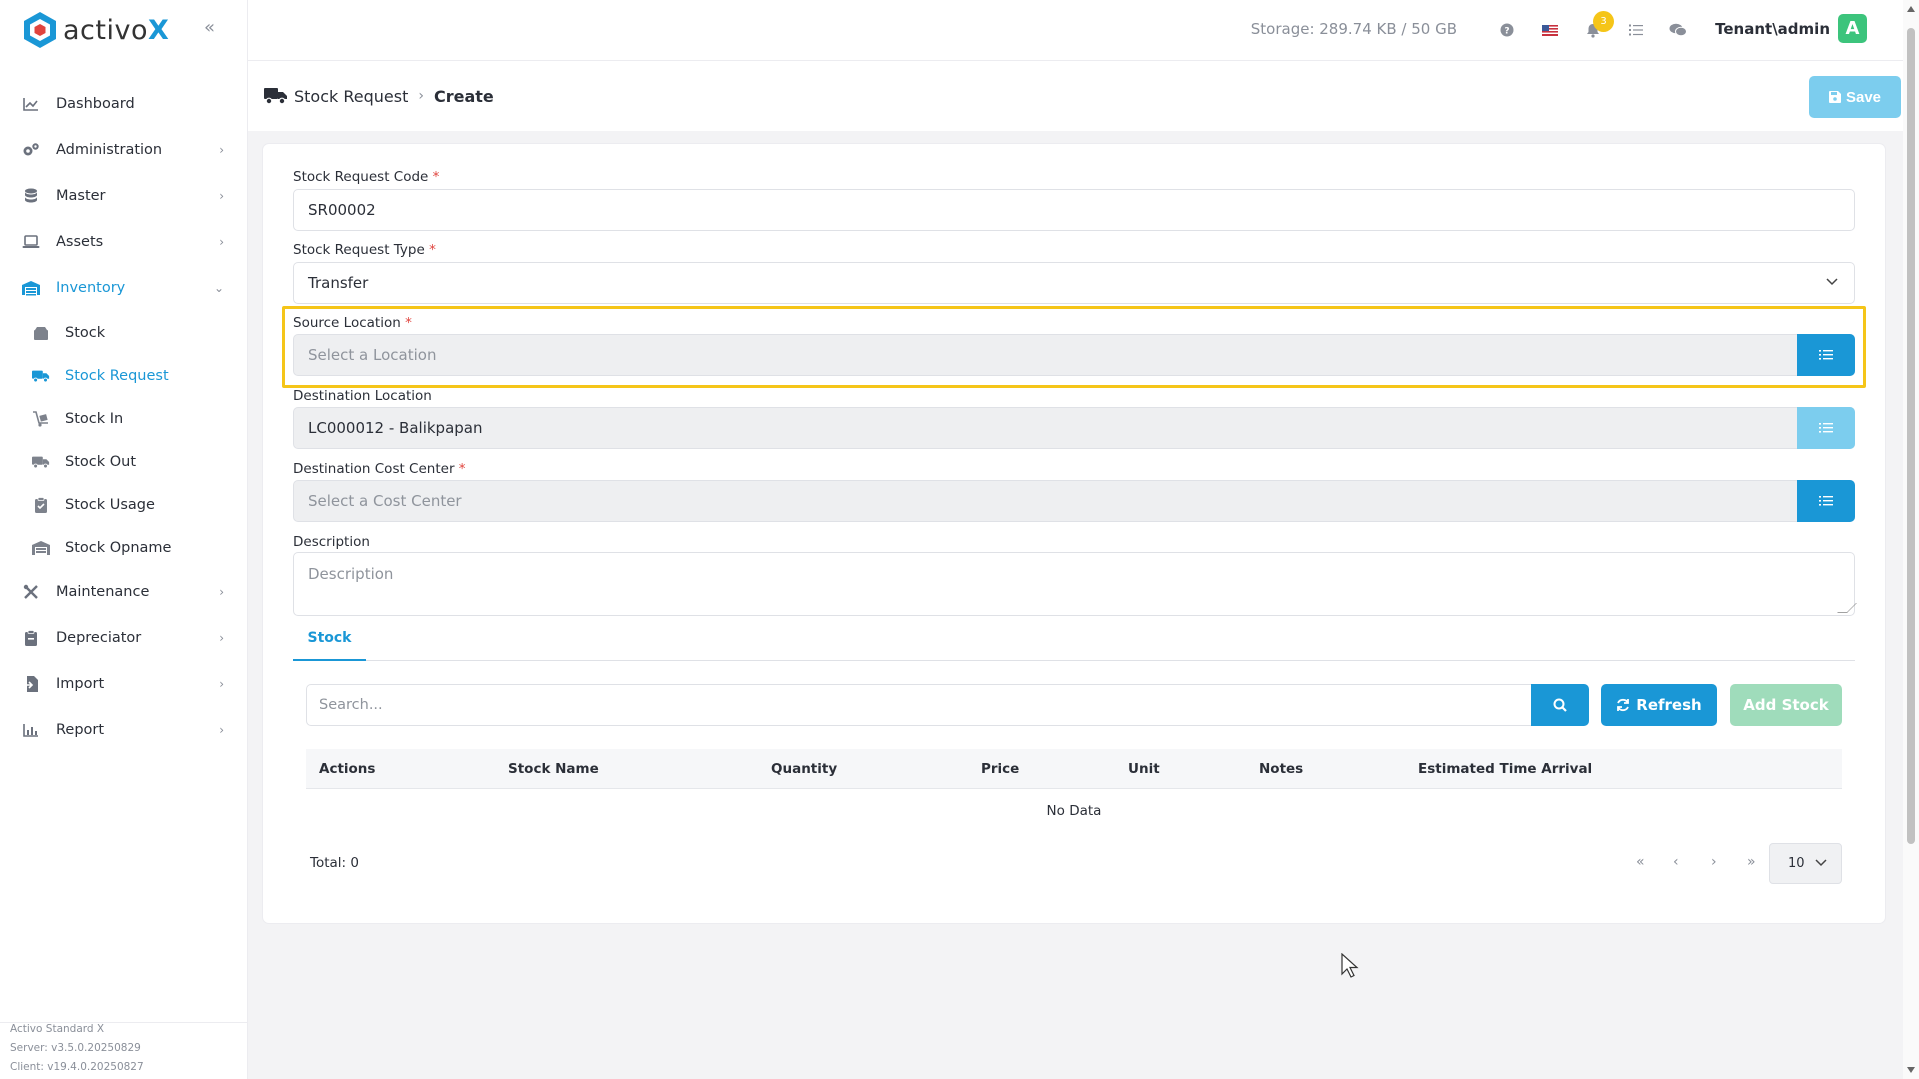 This screenshot has width=1919, height=1079. Describe the element at coordinates (124, 150) in the screenshot. I see `sidebar-item-administration: Administration ›` at that location.